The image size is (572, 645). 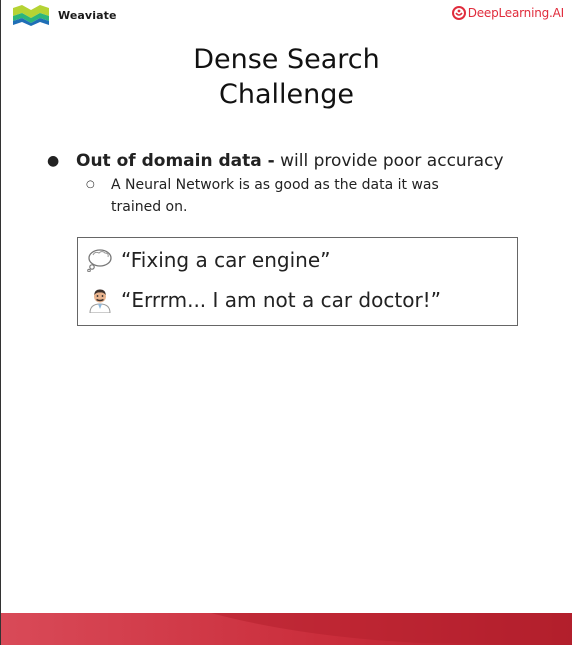 I want to click on quote-line-2: “Errrm... I am not a car doctor!”, so click(x=264, y=300).